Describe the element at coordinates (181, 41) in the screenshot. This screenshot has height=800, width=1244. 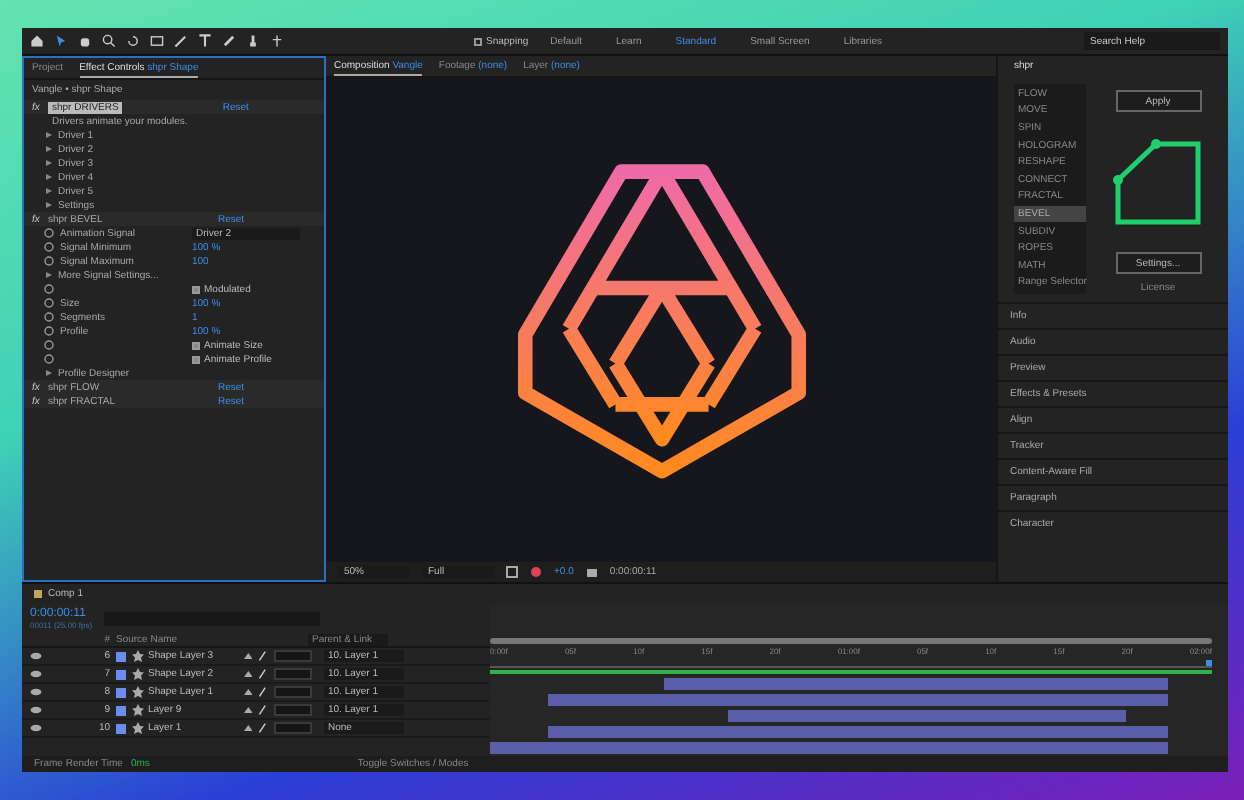
I see `pen-icon` at that location.